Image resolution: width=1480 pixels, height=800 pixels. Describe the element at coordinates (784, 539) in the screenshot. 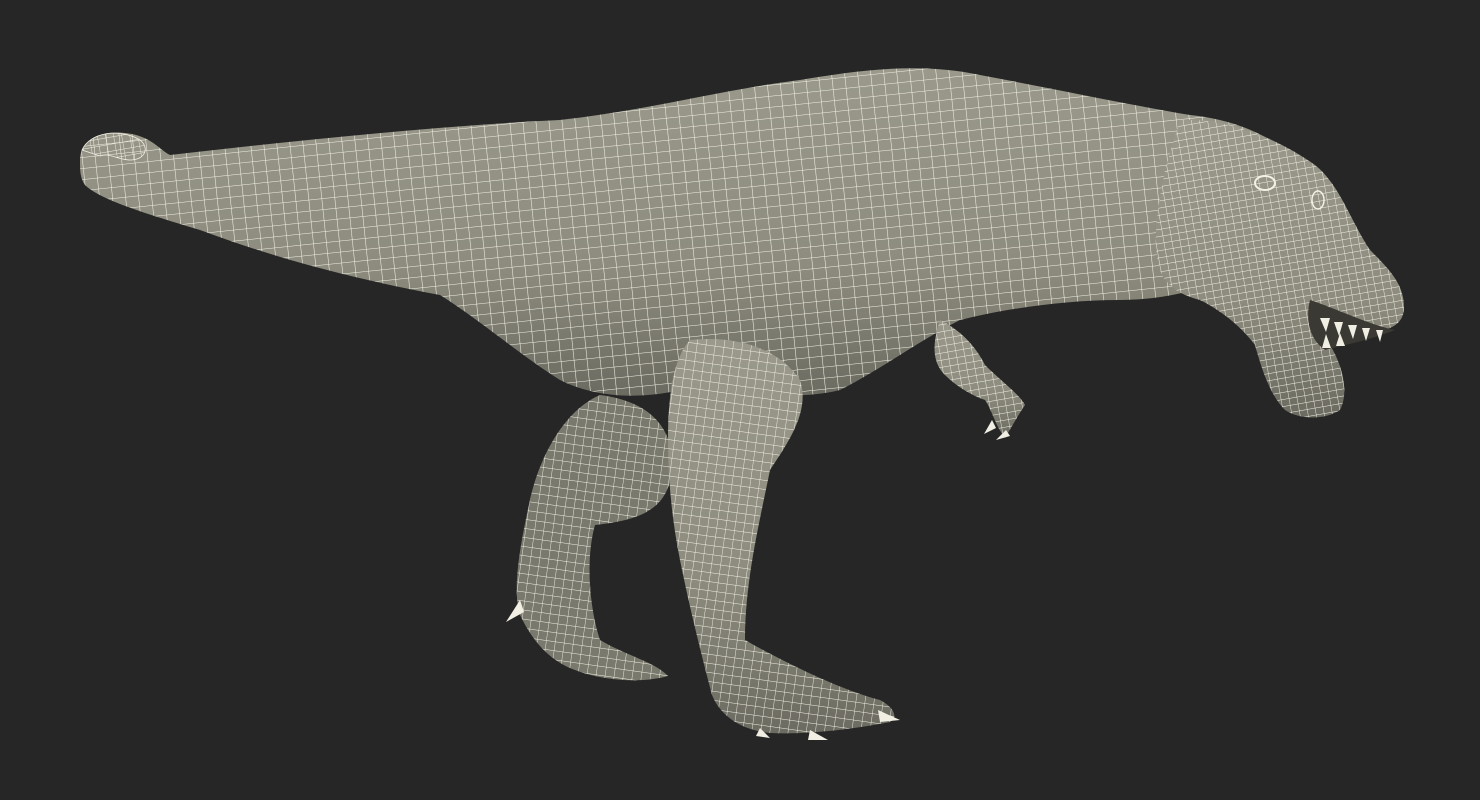

I see `near-leg` at that location.